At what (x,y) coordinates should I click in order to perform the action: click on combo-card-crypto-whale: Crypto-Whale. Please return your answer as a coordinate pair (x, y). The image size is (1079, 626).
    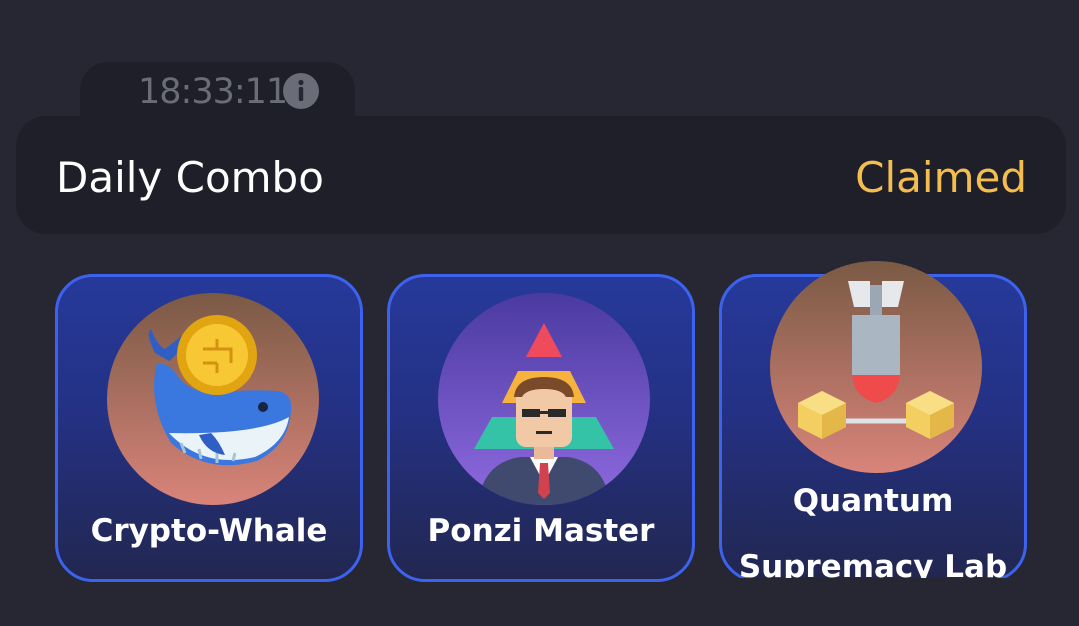
    Looking at the image, I should click on (209, 428).